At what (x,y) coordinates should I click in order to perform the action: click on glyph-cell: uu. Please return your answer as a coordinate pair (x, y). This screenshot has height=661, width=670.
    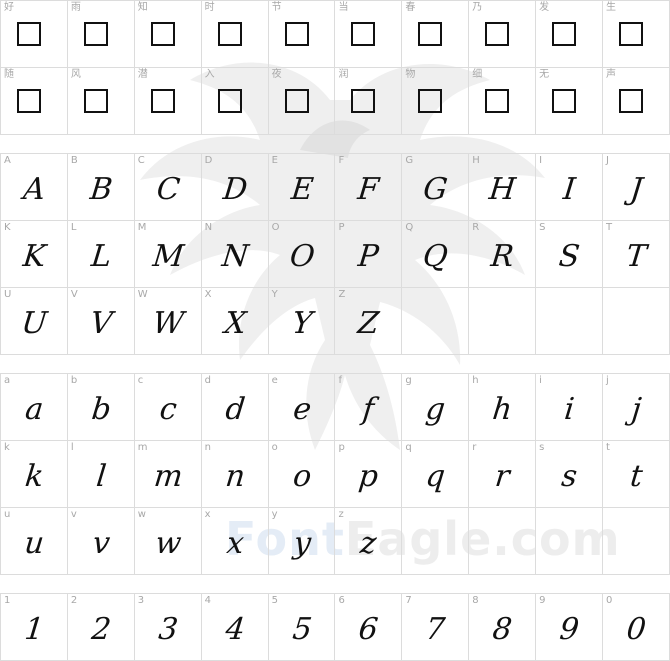
    Looking at the image, I should click on (34, 541).